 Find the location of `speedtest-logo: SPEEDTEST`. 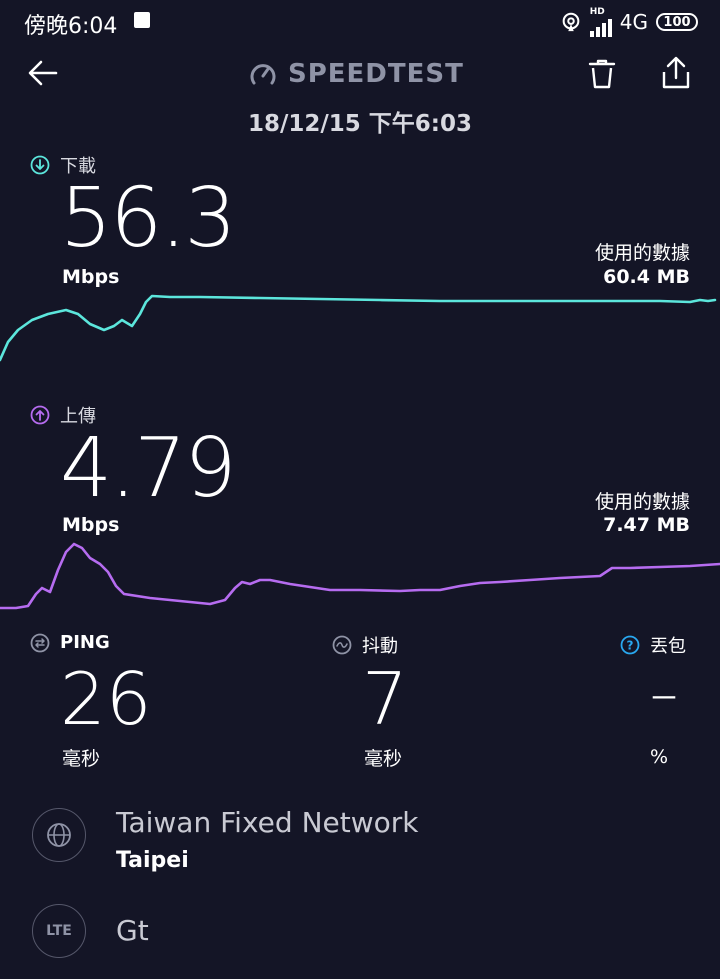

speedtest-logo: SPEEDTEST is located at coordinates (356, 74).